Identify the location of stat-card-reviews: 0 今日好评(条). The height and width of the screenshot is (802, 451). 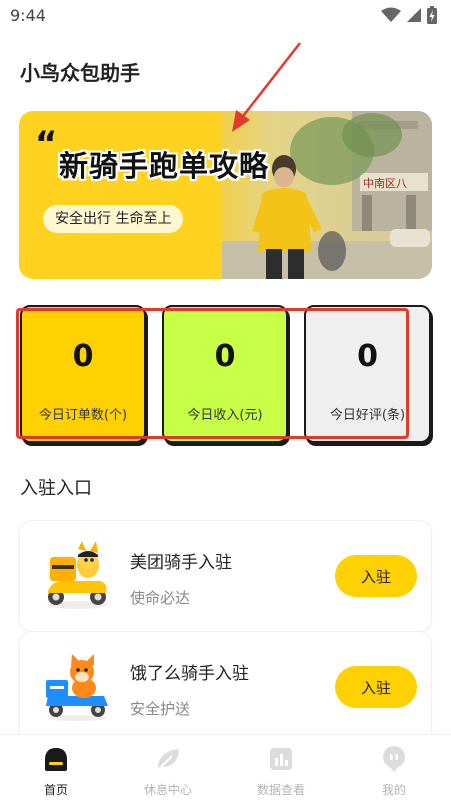
(367, 374).